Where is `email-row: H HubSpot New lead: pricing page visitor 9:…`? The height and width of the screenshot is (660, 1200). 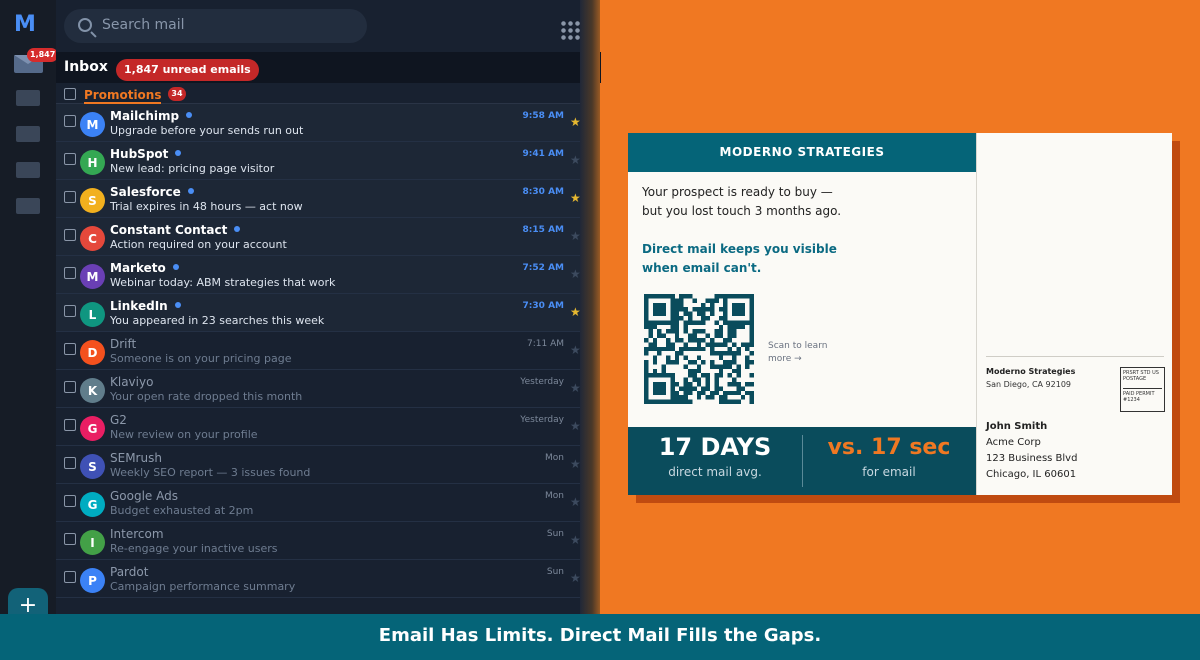
email-row: H HubSpot New lead: pricing page visitor 9:… is located at coordinates (318, 161).